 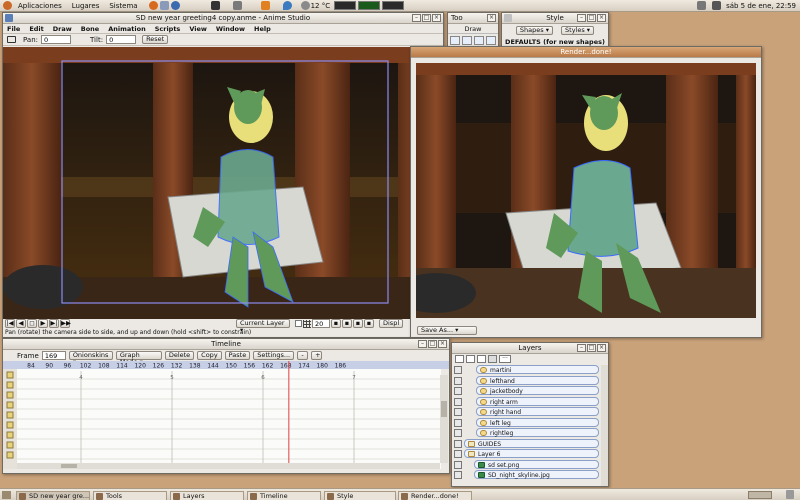 I want to click on copy-button: Copy, so click(x=209, y=355).